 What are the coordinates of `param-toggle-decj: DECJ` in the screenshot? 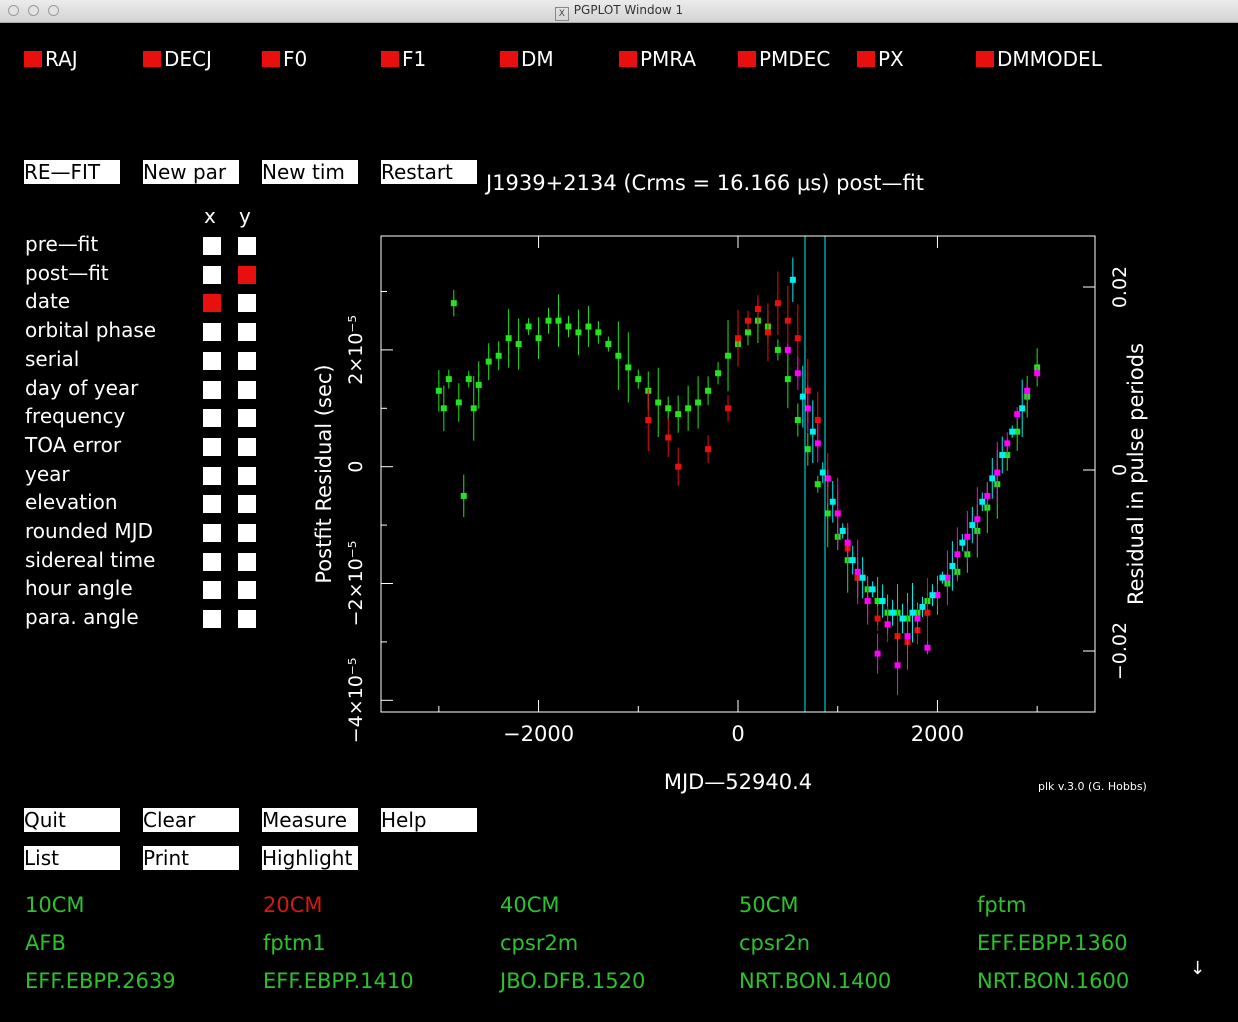 It's located at (177, 59).